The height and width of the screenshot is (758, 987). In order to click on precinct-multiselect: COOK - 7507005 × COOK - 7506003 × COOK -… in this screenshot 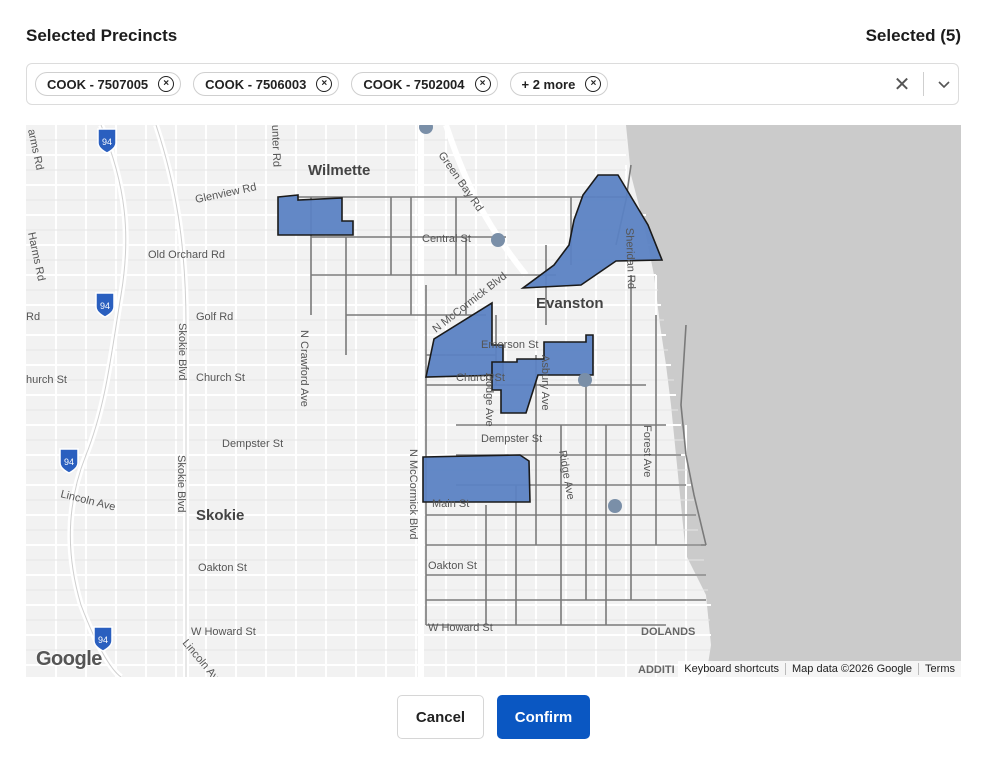, I will do `click(492, 84)`.